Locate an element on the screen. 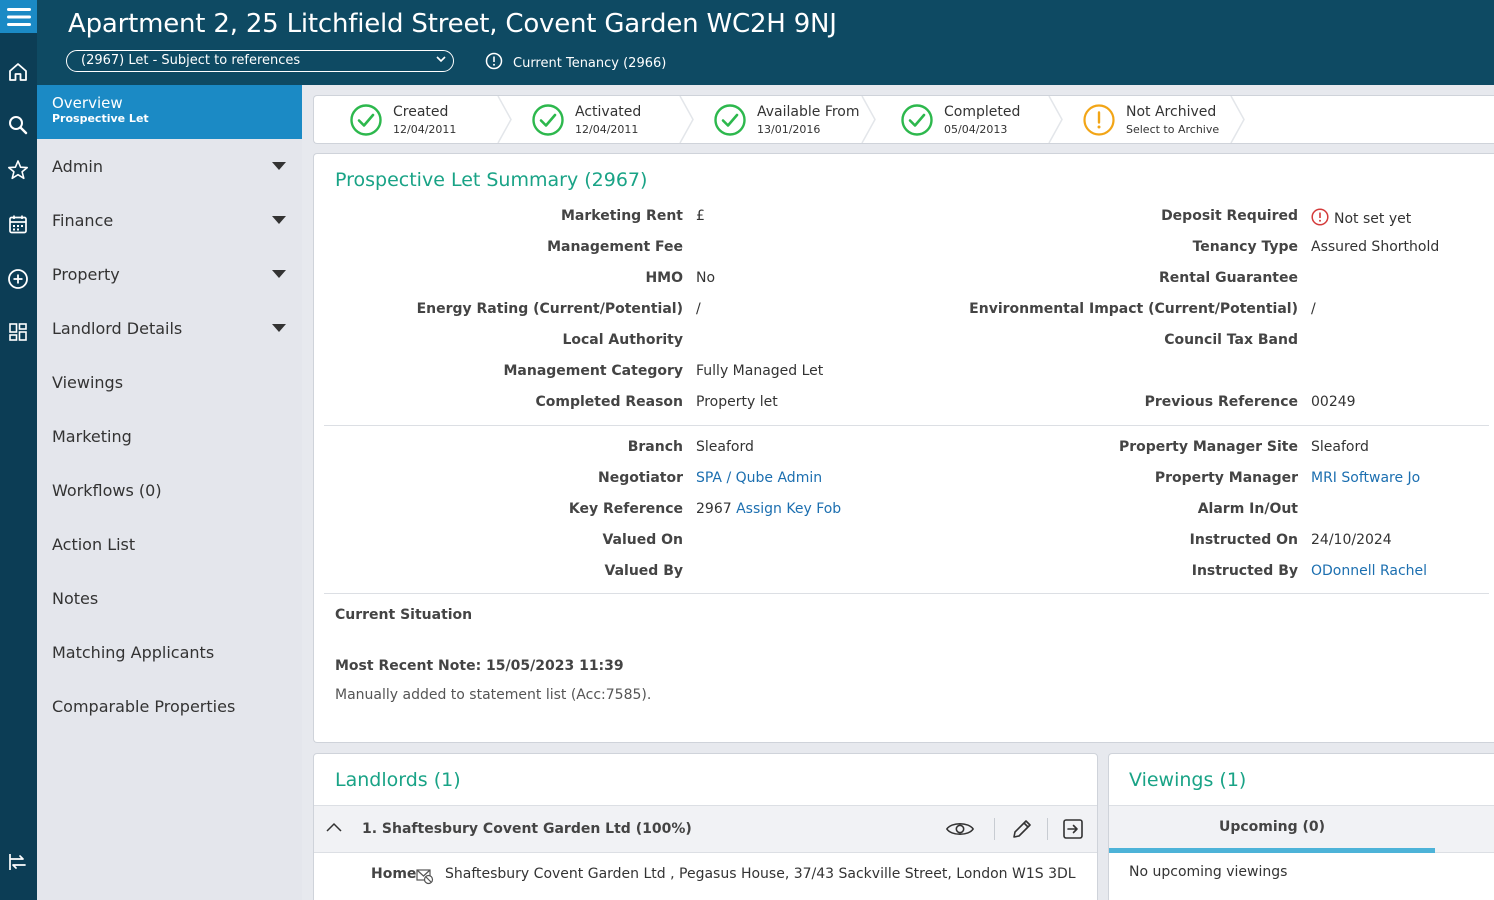 The height and width of the screenshot is (900, 1494). edit-pencil-icon is located at coordinates (1022, 829).